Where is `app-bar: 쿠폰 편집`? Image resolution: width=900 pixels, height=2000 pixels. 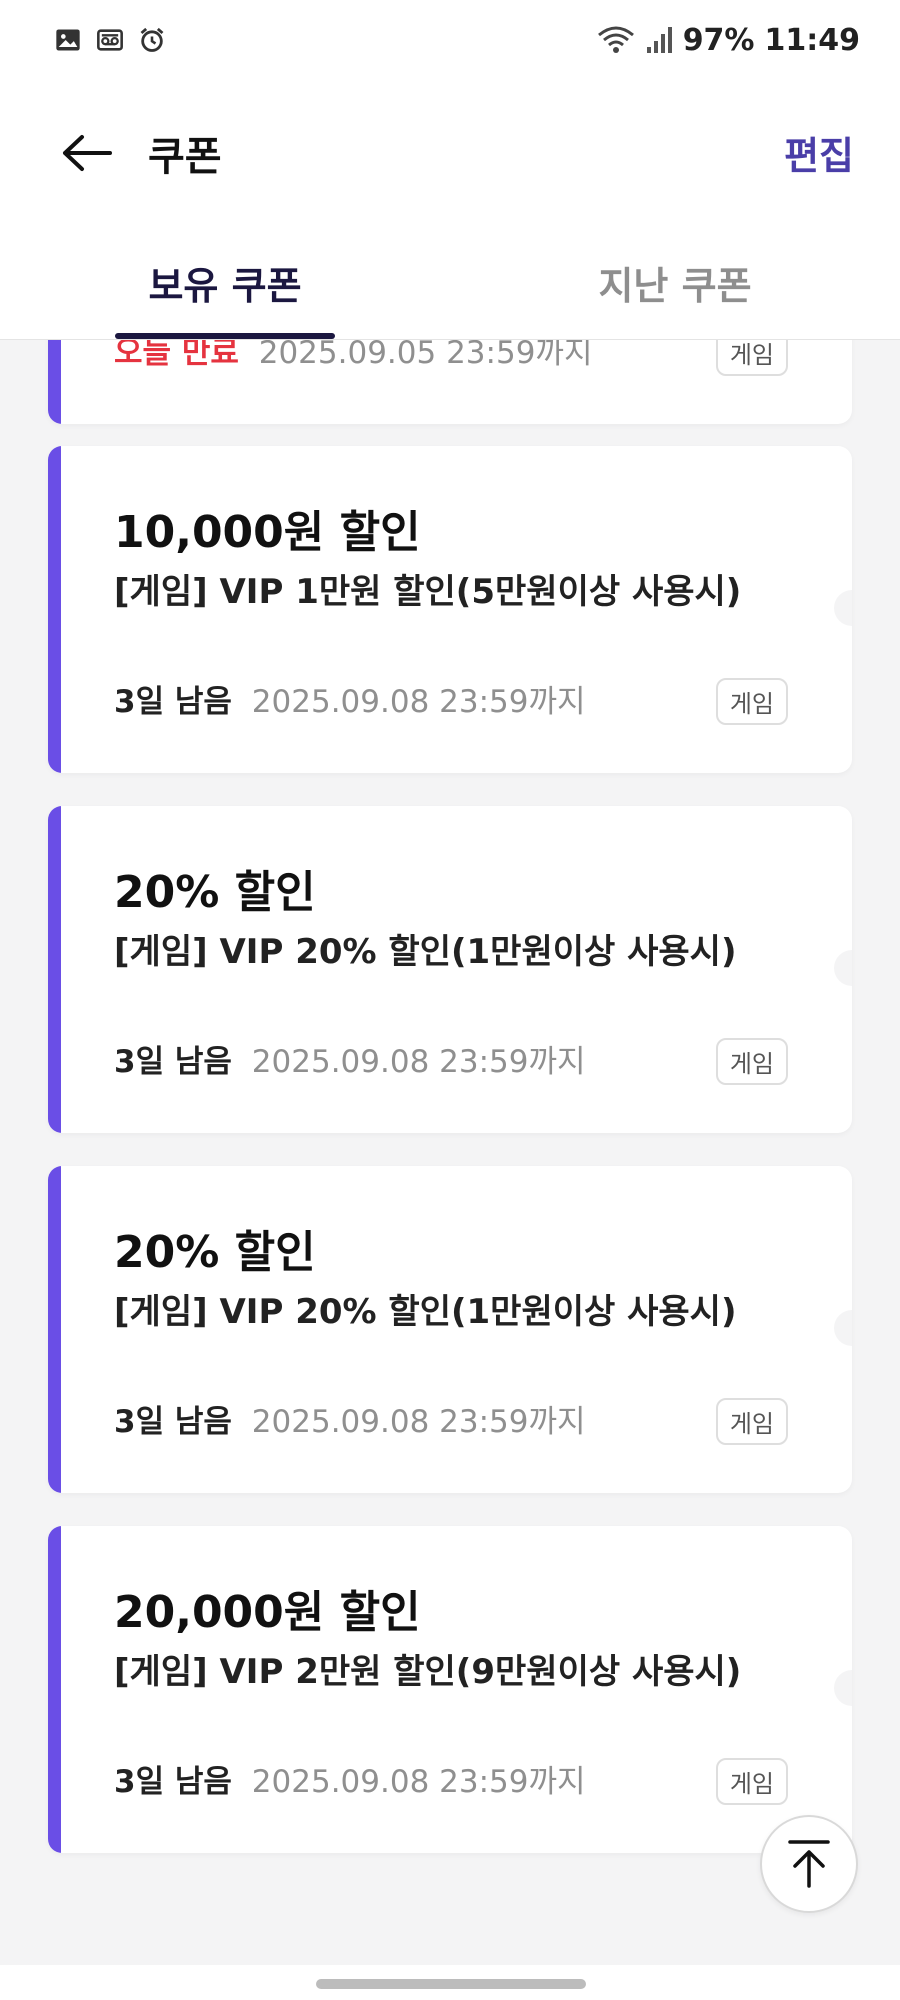
app-bar: 쿠폰 편집 is located at coordinates (450, 152).